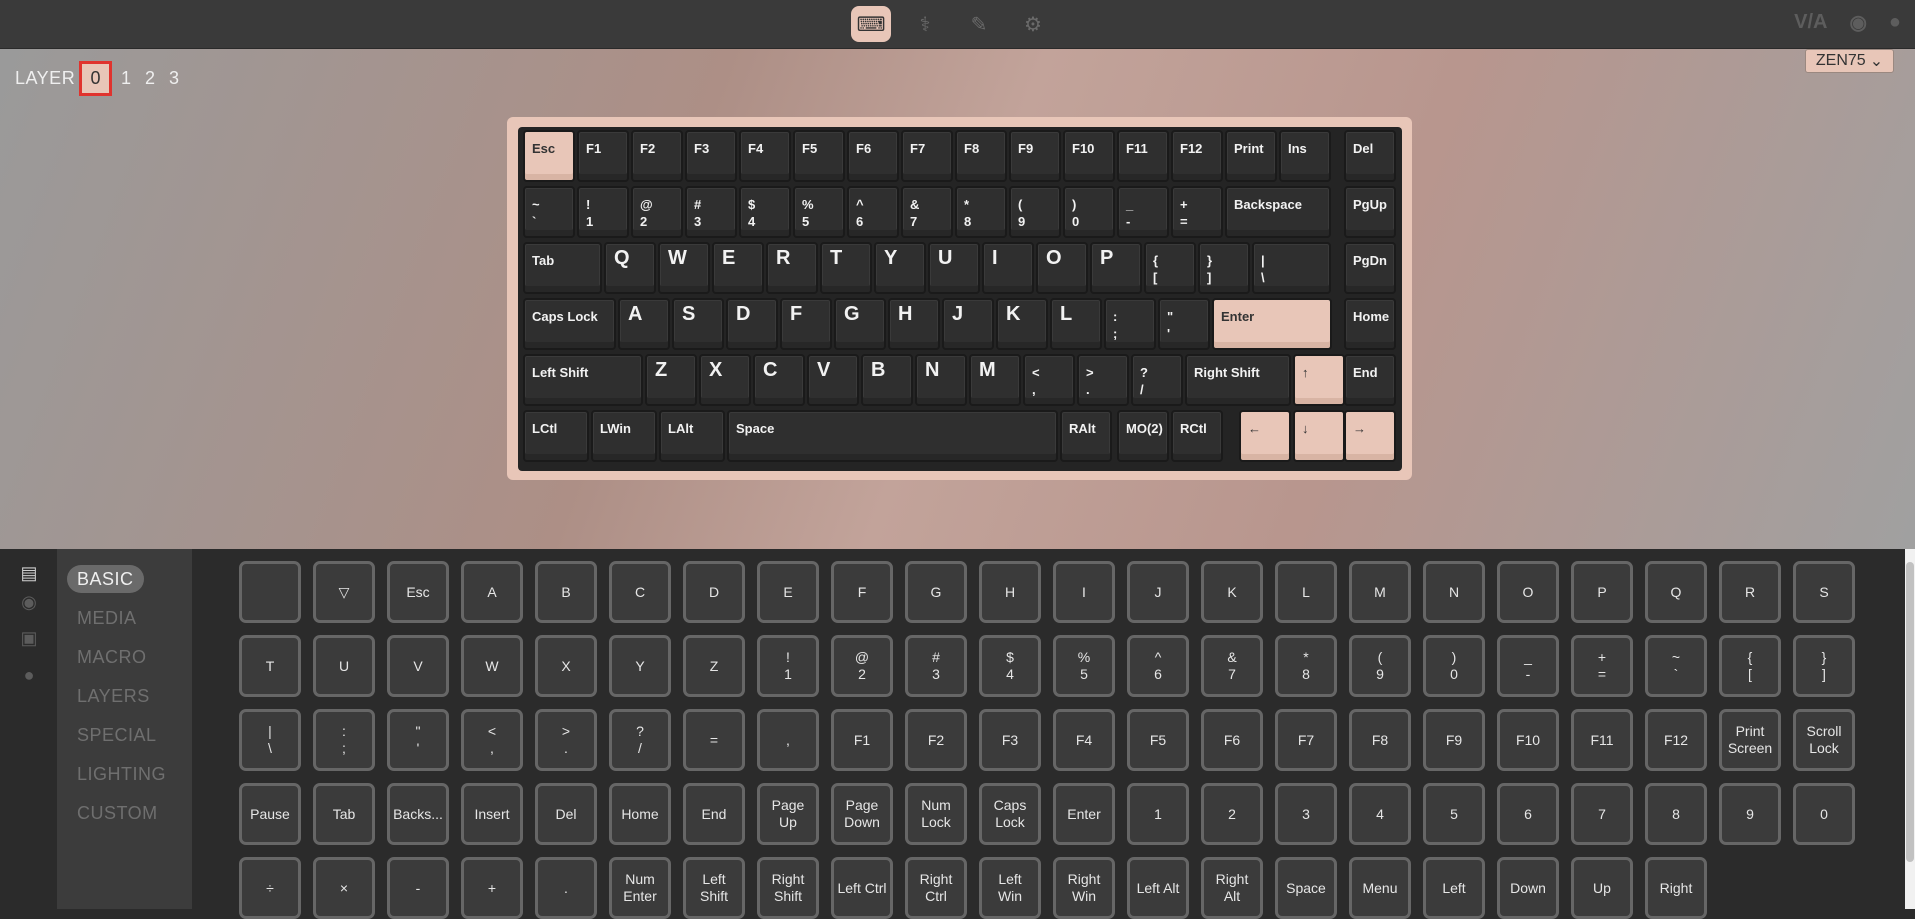 The width and height of the screenshot is (1915, 919). I want to click on keycode-button: E, so click(788, 592).